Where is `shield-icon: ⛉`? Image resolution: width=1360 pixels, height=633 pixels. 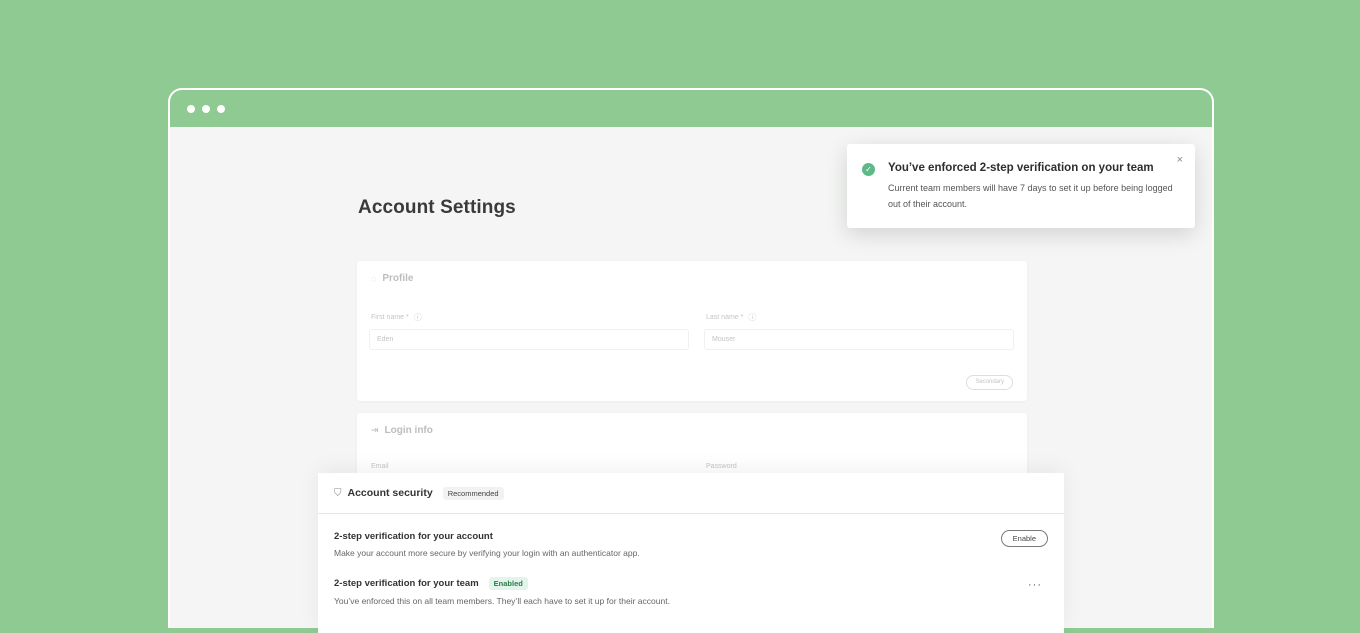
shield-icon: ⛉ is located at coordinates (338, 493).